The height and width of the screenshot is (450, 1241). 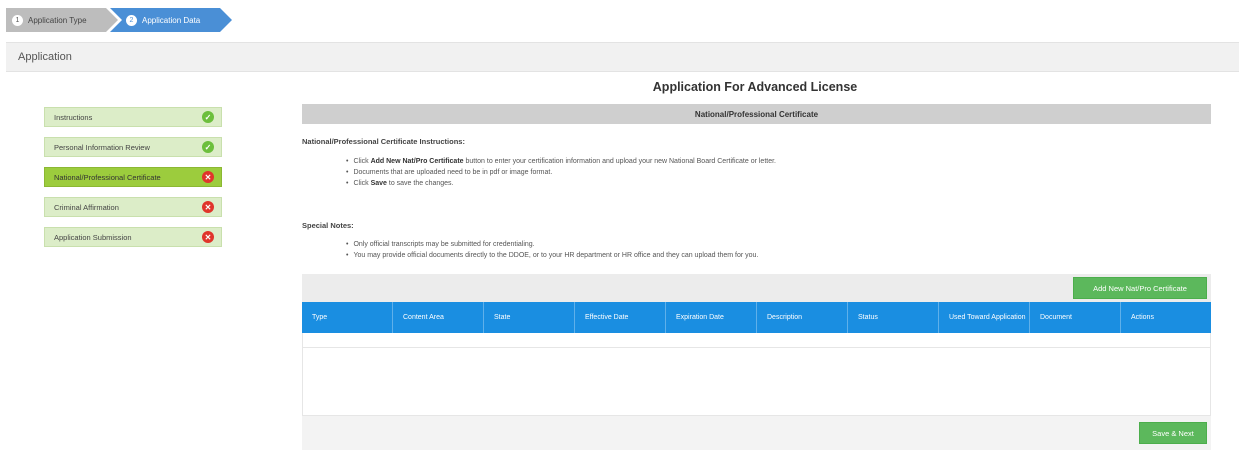 What do you see at coordinates (45, 57) in the screenshot?
I see `section-title: Application` at bounding box center [45, 57].